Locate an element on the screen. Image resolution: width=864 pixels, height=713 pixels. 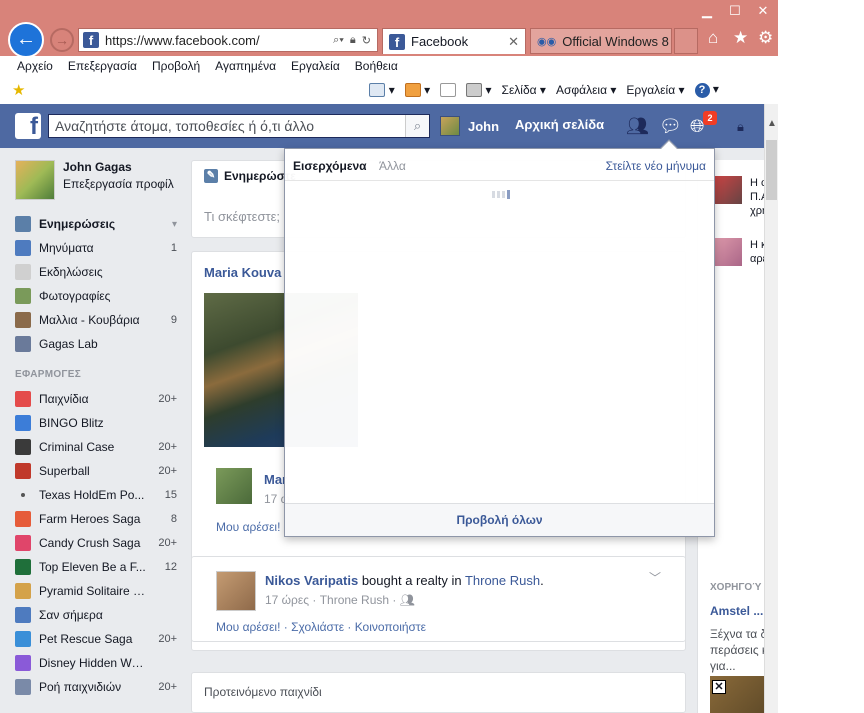
search-icon: ⌕ is located at coordinates (417, 126).